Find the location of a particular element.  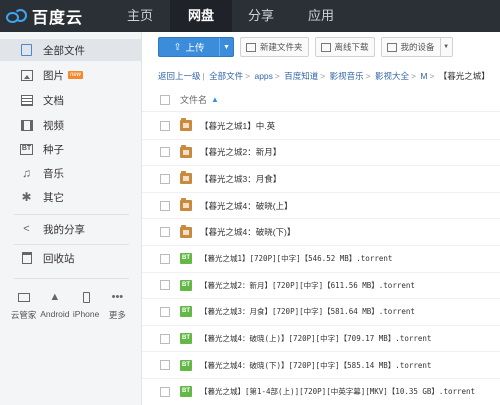

file-name-link: 【暮光之城3：月食】[720P][中字]【581.64 MB】.torrent is located at coordinates (307, 311).